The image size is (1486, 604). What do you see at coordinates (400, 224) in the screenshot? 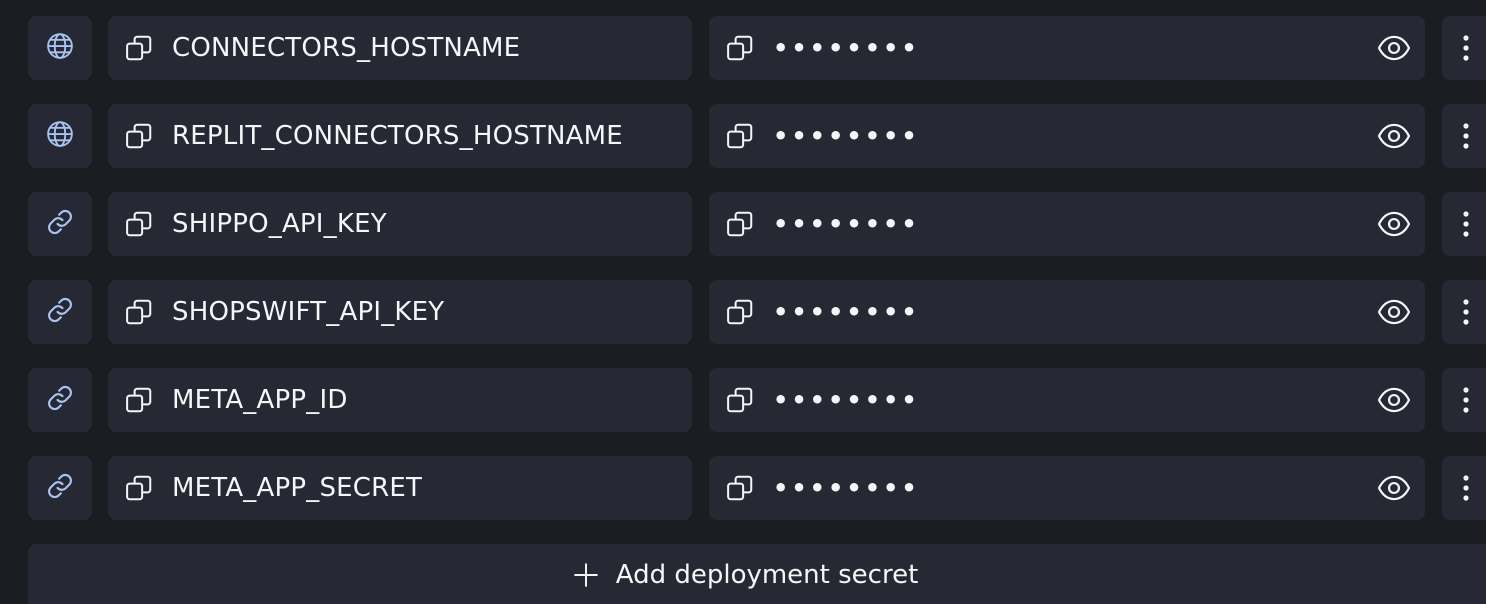
I see `secret-key-field: SHIPPO_API_KEY` at bounding box center [400, 224].